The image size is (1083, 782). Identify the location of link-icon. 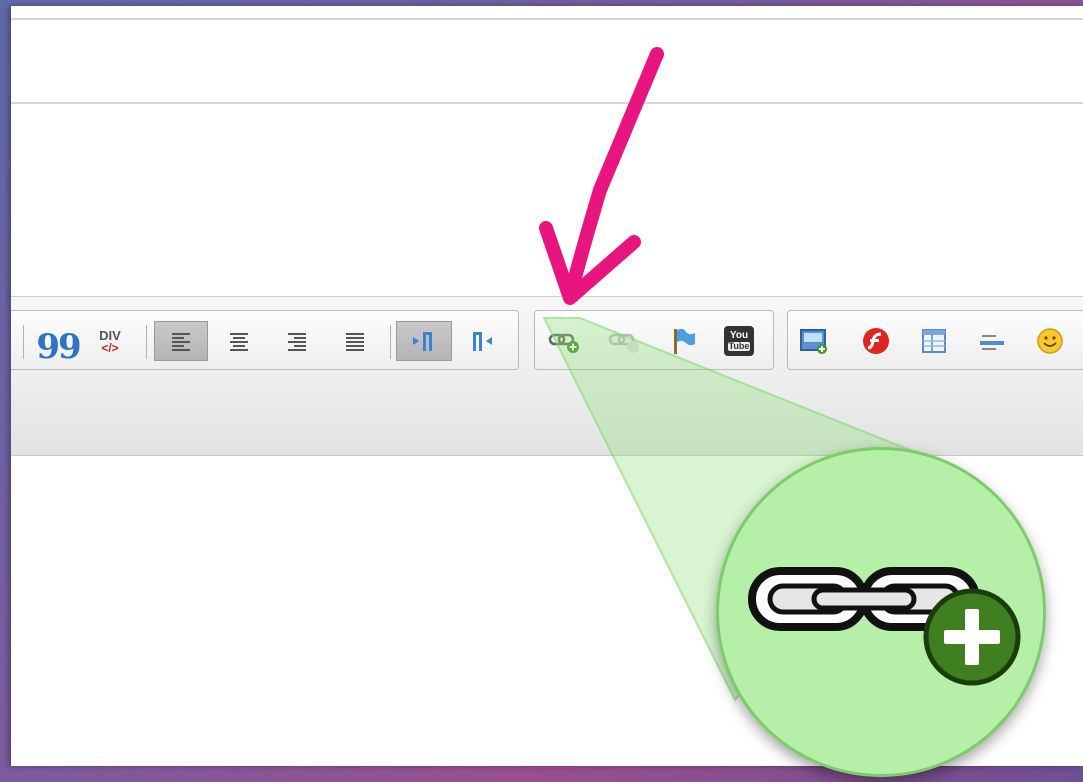
(563, 343).